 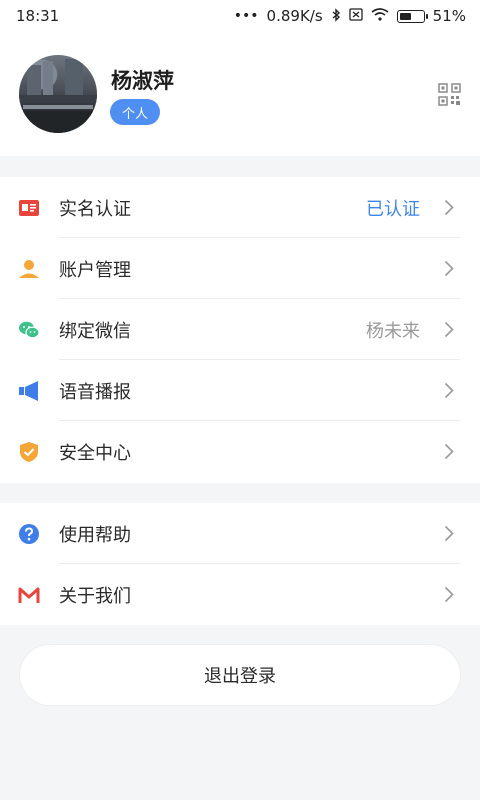 What do you see at coordinates (29, 208) in the screenshot?
I see `id-card-icon` at bounding box center [29, 208].